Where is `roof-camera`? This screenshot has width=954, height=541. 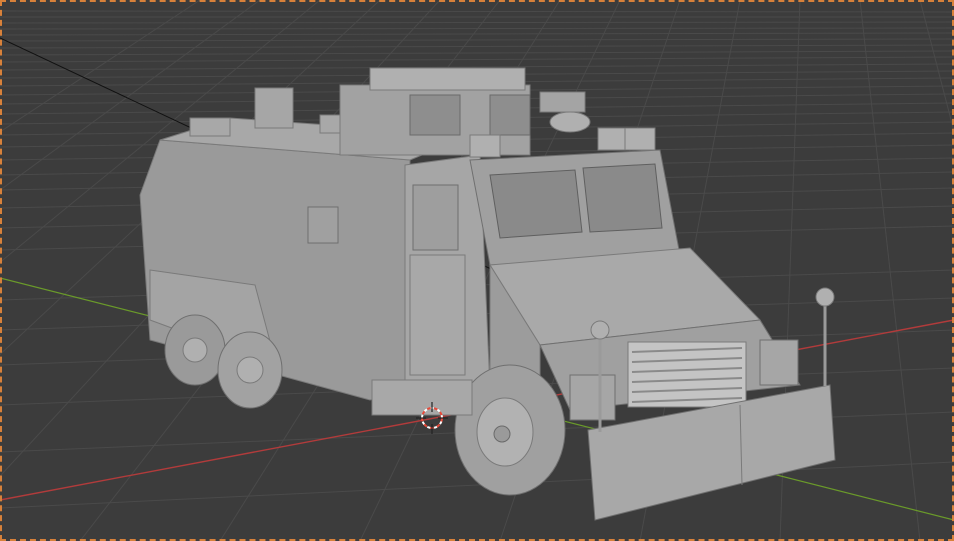
roof-camera is located at coordinates (570, 122).